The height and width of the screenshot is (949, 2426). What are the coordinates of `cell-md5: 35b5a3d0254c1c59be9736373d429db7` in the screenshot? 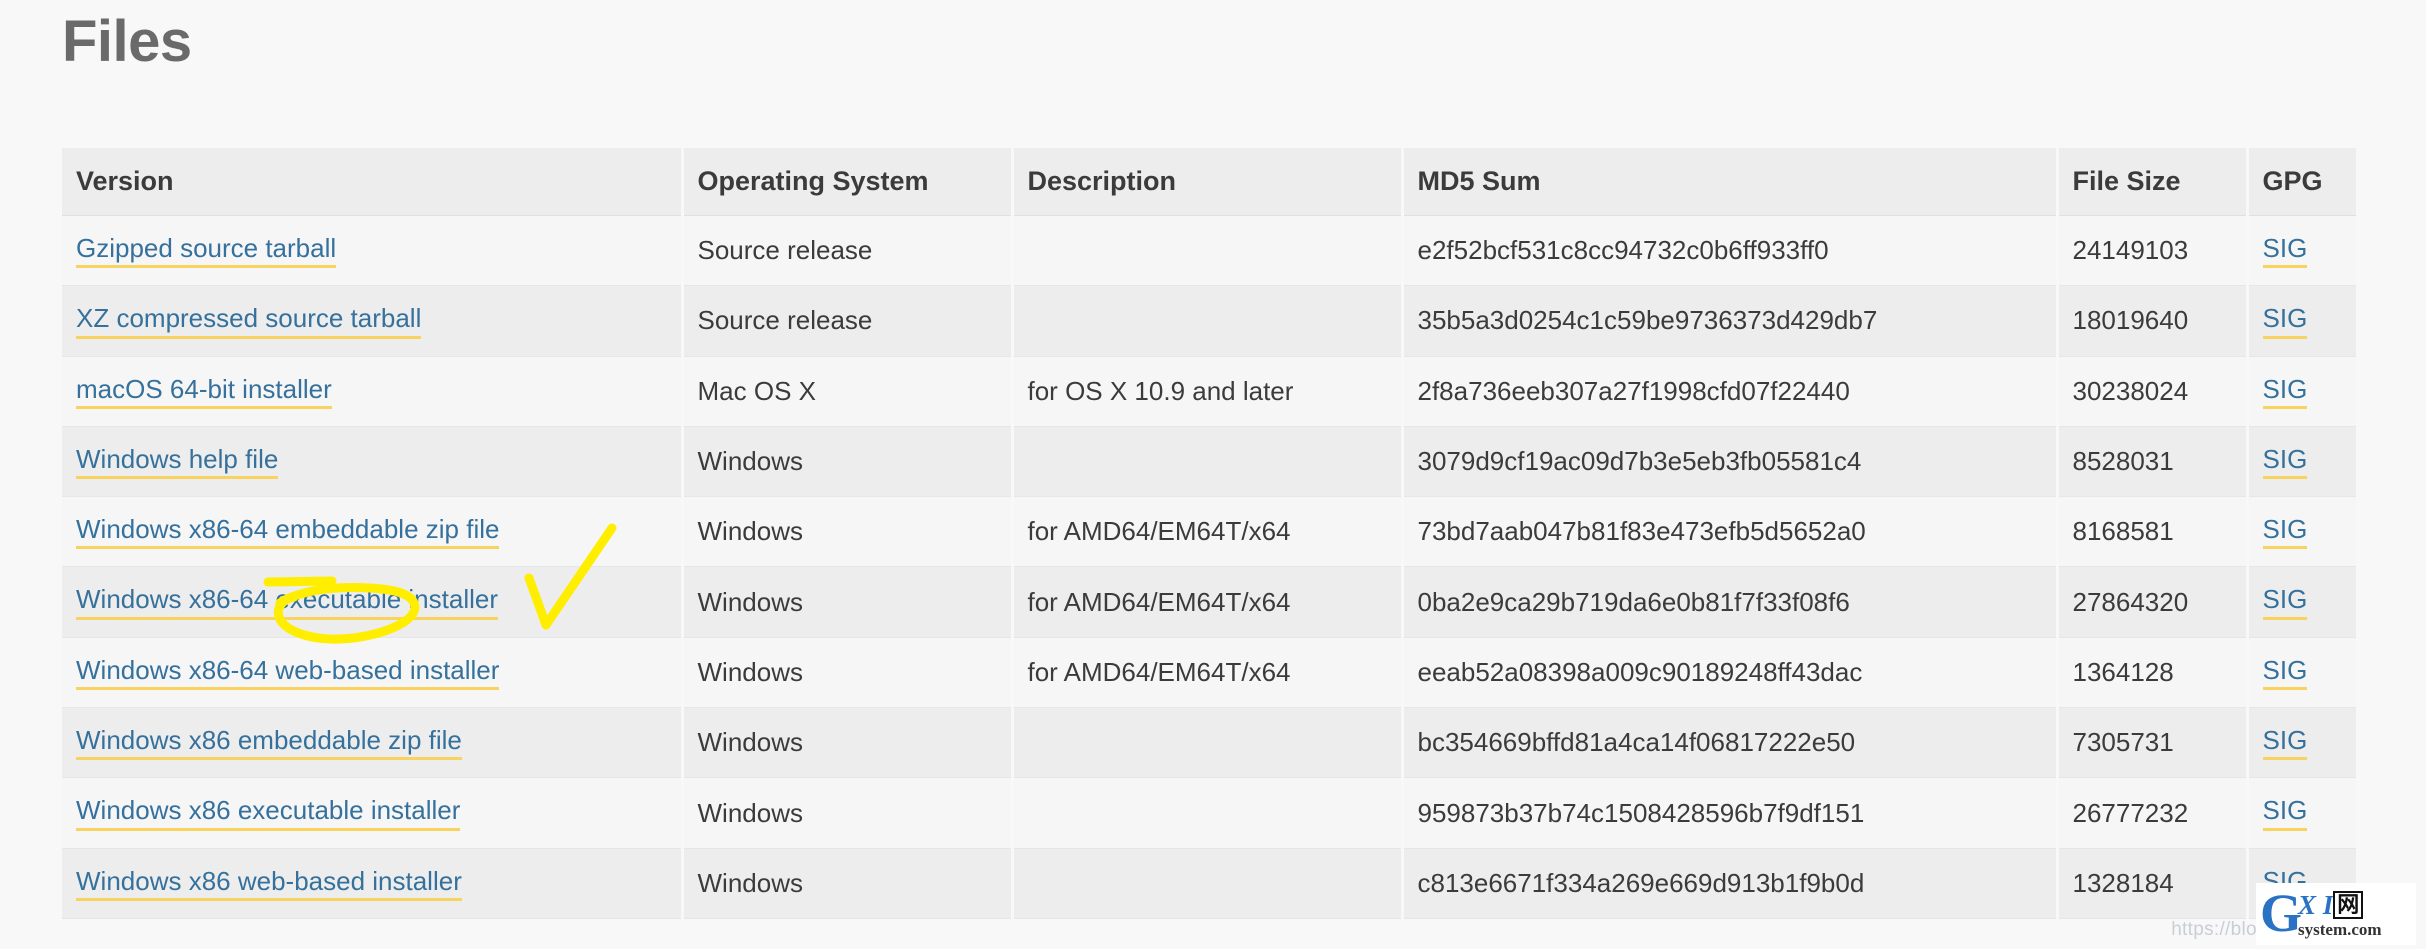 It's located at (1730, 321).